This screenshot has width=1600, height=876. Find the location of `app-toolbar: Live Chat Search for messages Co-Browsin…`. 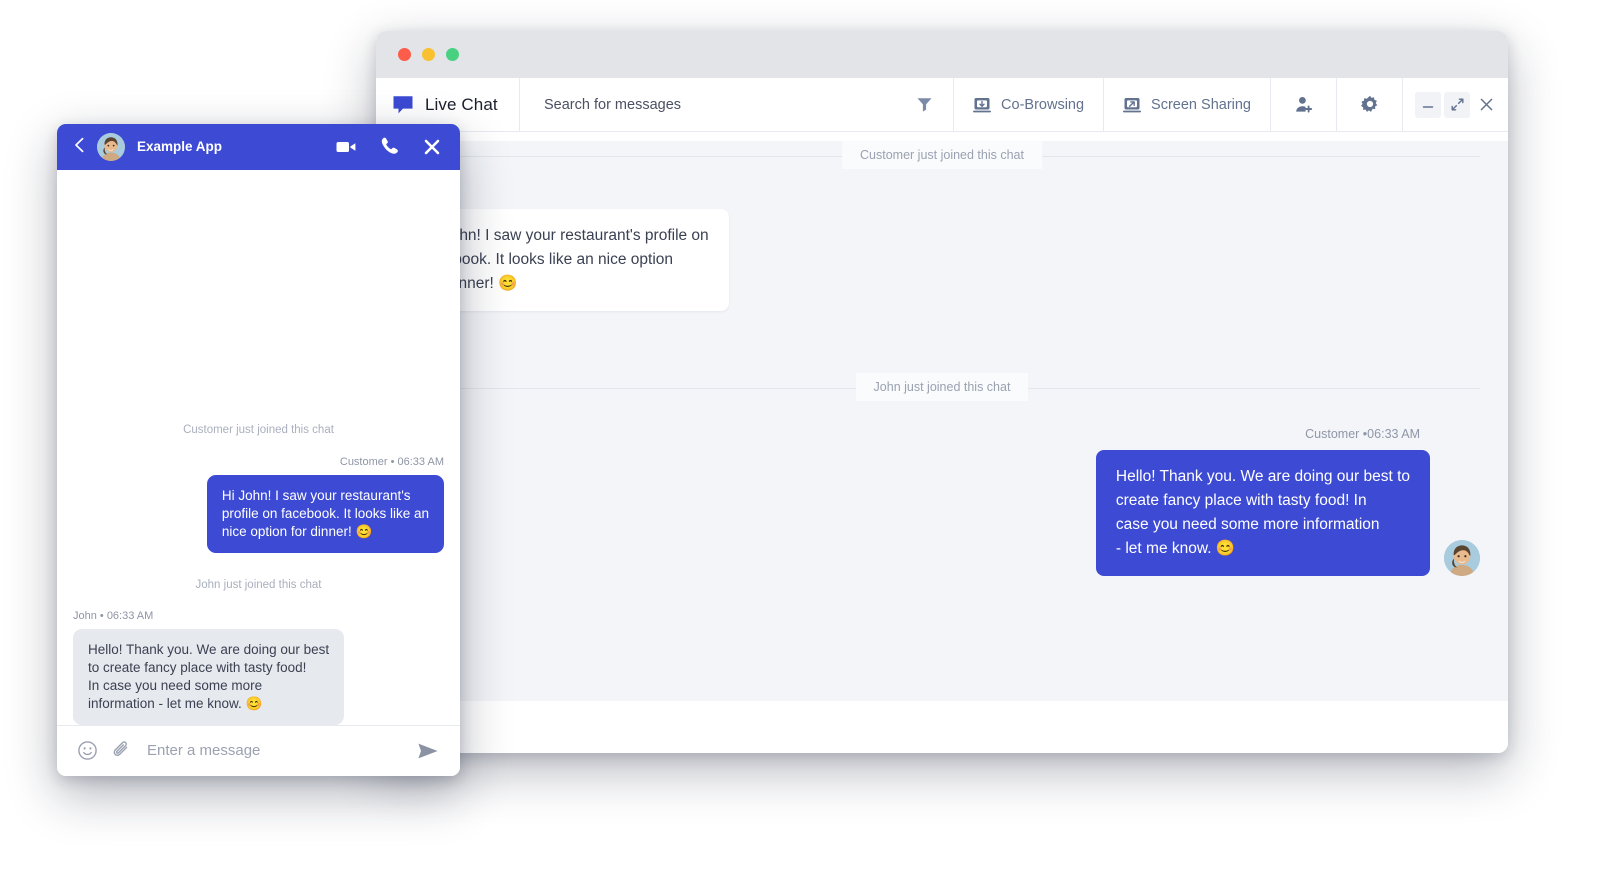

app-toolbar: Live Chat Search for messages Co-Browsin… is located at coordinates (942, 105).